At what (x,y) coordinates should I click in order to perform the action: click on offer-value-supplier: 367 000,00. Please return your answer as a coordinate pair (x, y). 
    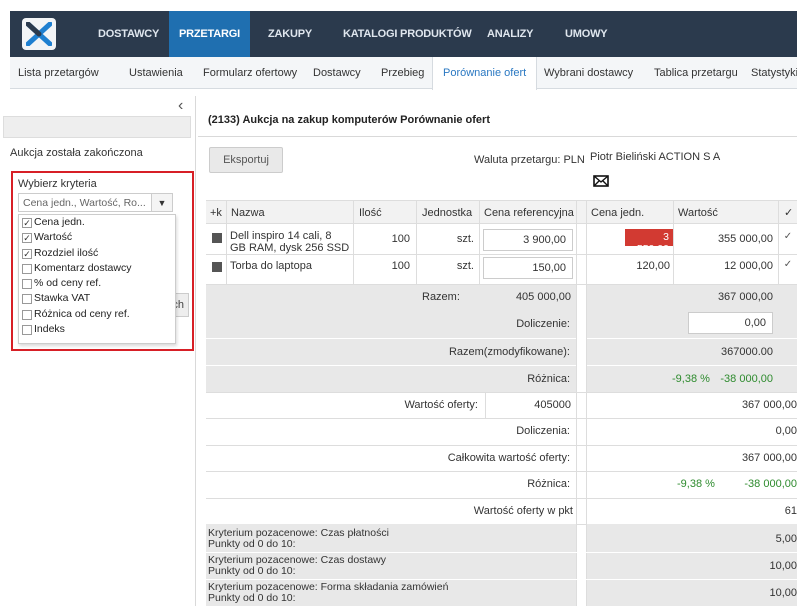
    Looking at the image, I should click on (769, 405).